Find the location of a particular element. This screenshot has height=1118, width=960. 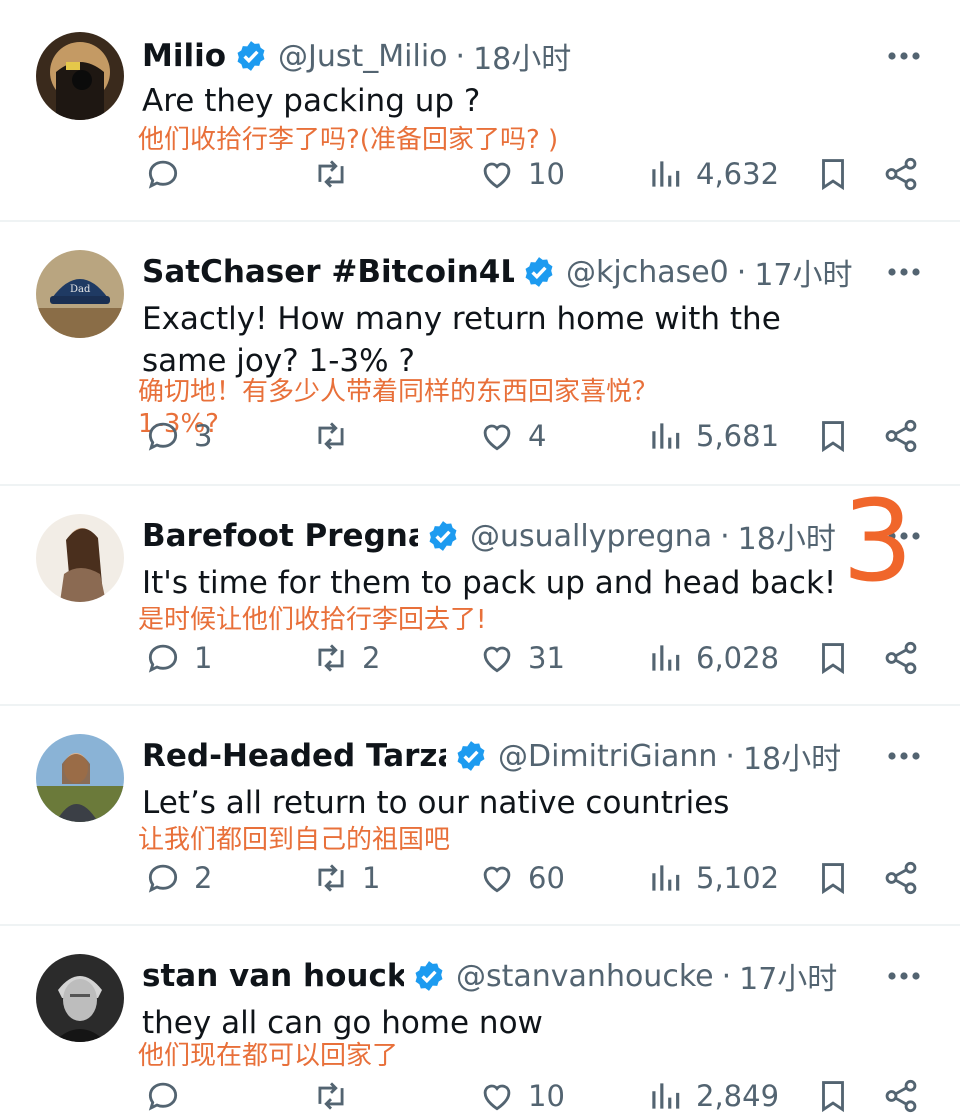

action-bar: 1 2 31 6,028 is located at coordinates (480, 658).